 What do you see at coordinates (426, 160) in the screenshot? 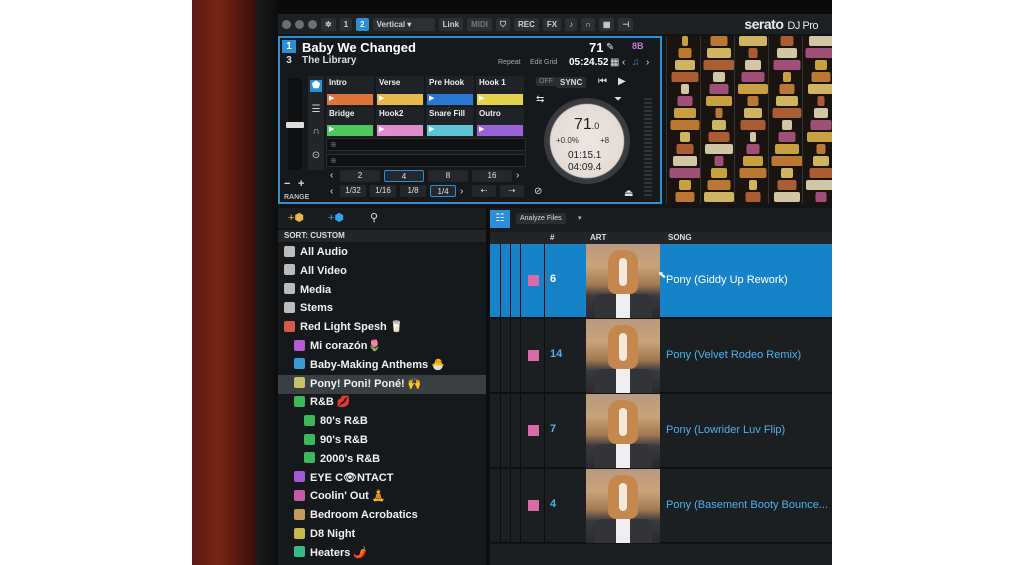
I see `flip-slot-2: ⊕` at bounding box center [426, 160].